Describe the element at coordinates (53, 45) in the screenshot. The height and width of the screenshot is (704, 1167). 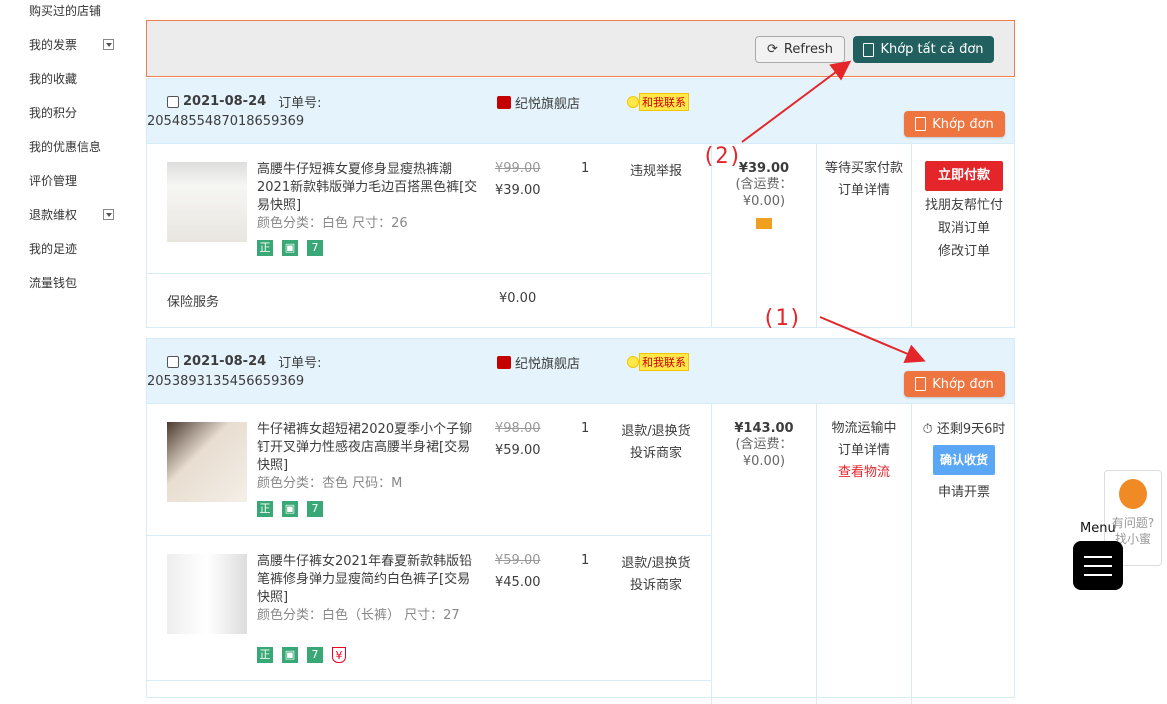
I see `label: 我的发票` at that location.